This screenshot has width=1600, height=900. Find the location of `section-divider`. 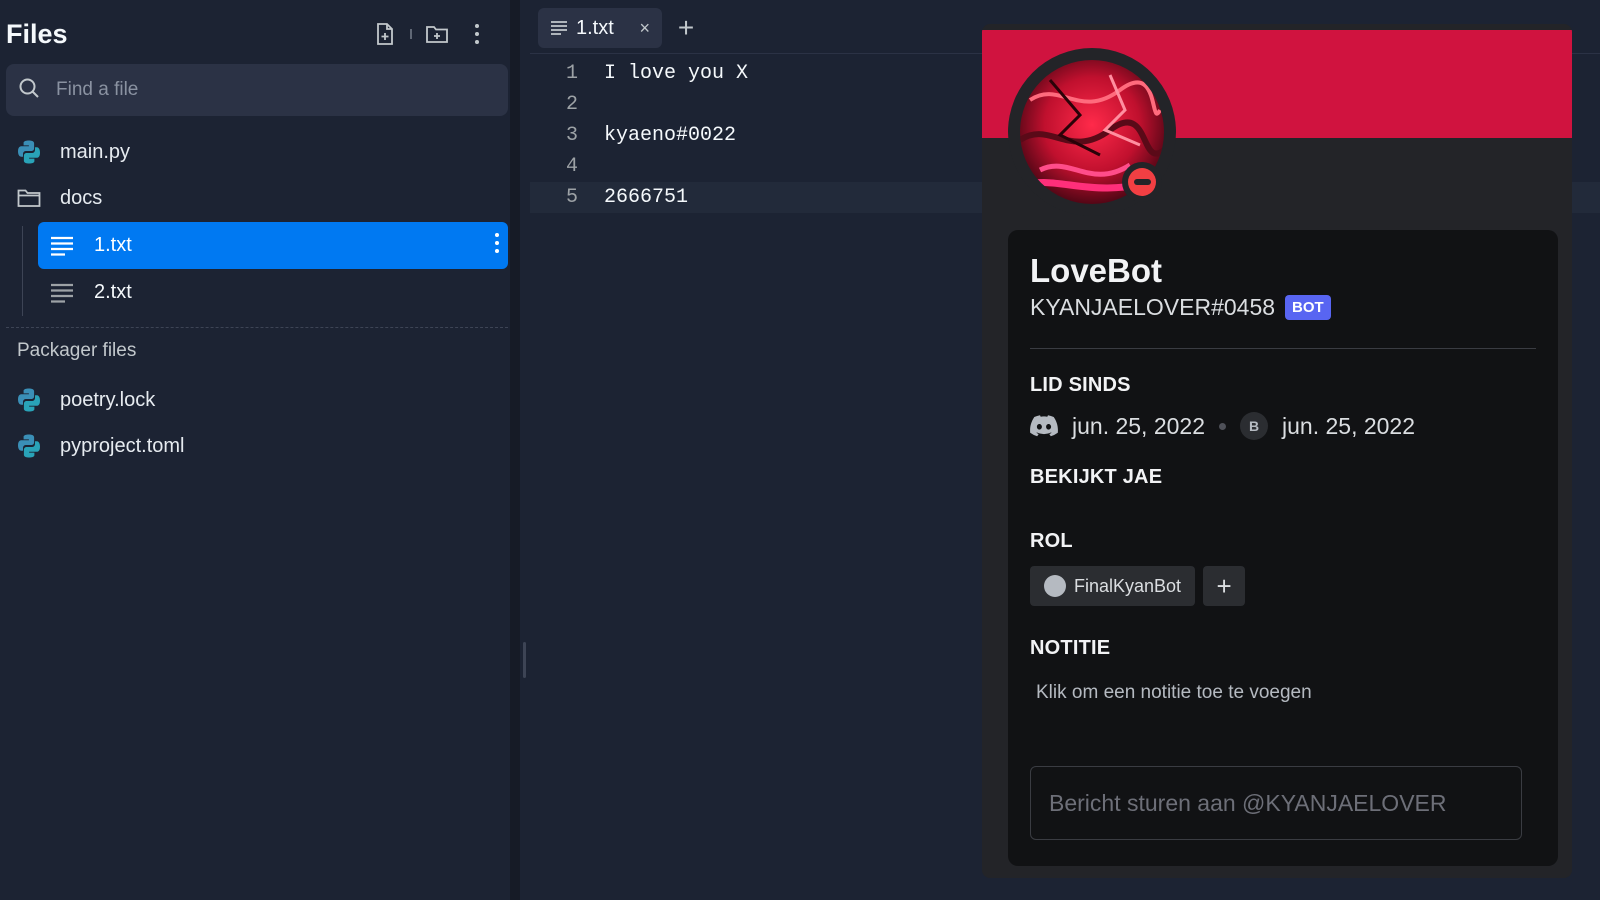

section-divider is located at coordinates (257, 327).